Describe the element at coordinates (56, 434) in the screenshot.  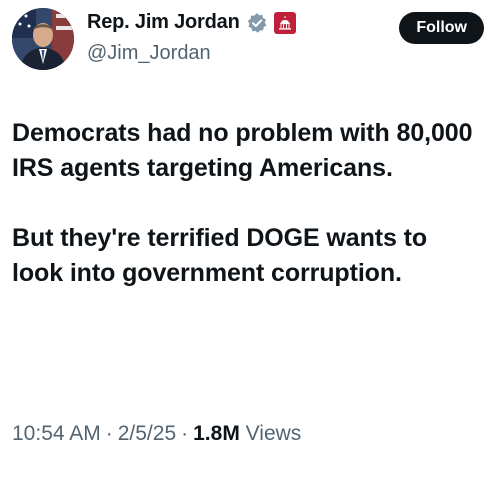
I see `tweet-time: 10:54 AM` at that location.